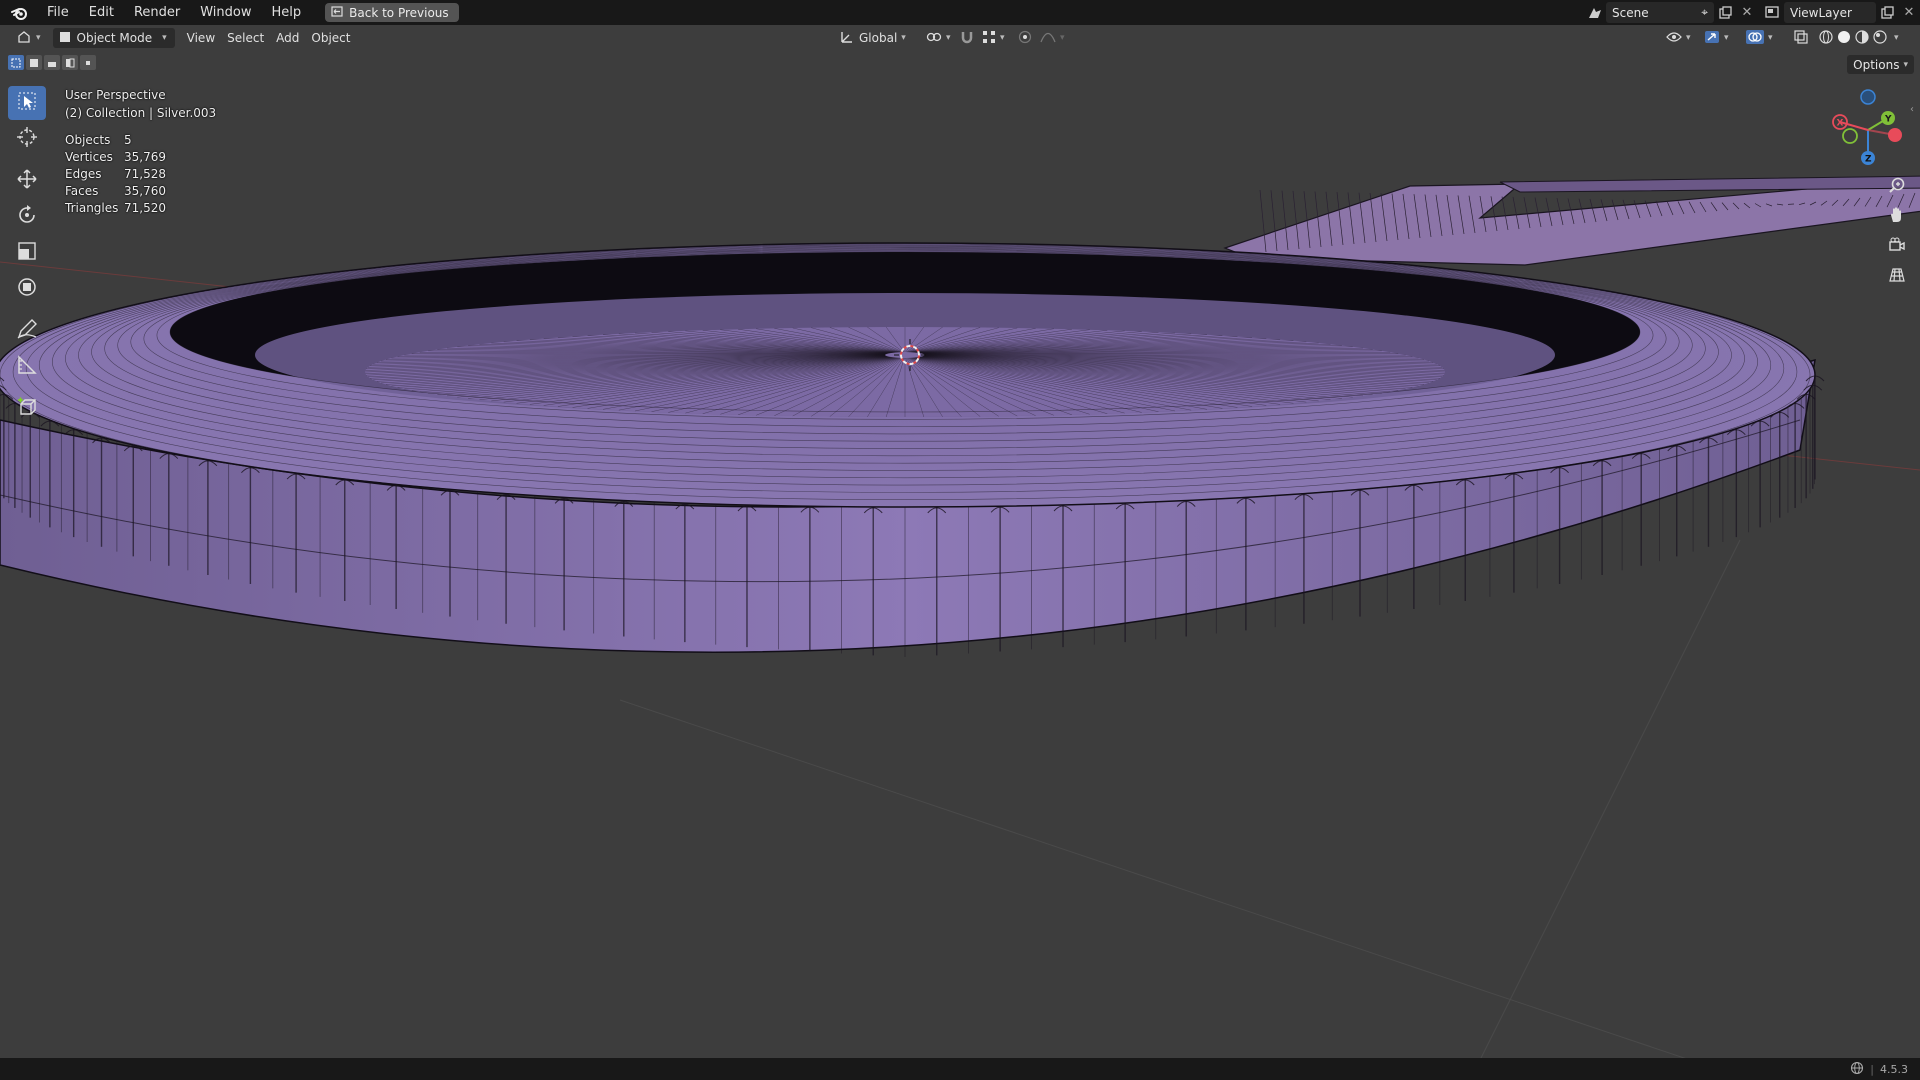  What do you see at coordinates (1747, 12) in the screenshot?
I see `remove-scene-icon: ✕` at bounding box center [1747, 12].